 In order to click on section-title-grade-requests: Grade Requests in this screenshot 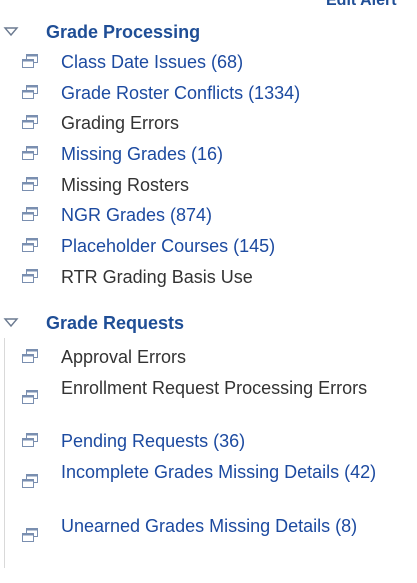, I will do `click(115, 323)`.